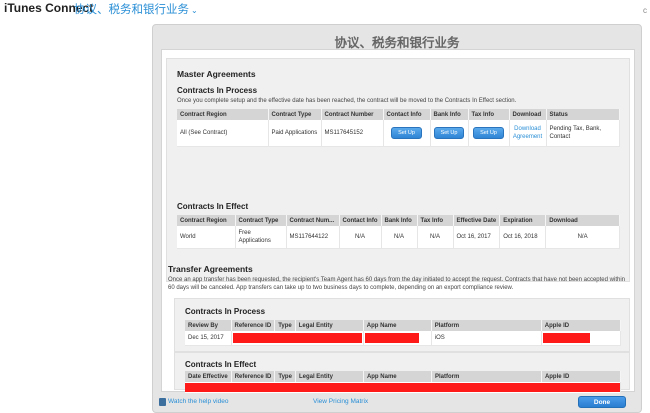 The image size is (650, 413). Describe the element at coordinates (523, 220) in the screenshot. I see `col-header: Expiration` at that location.